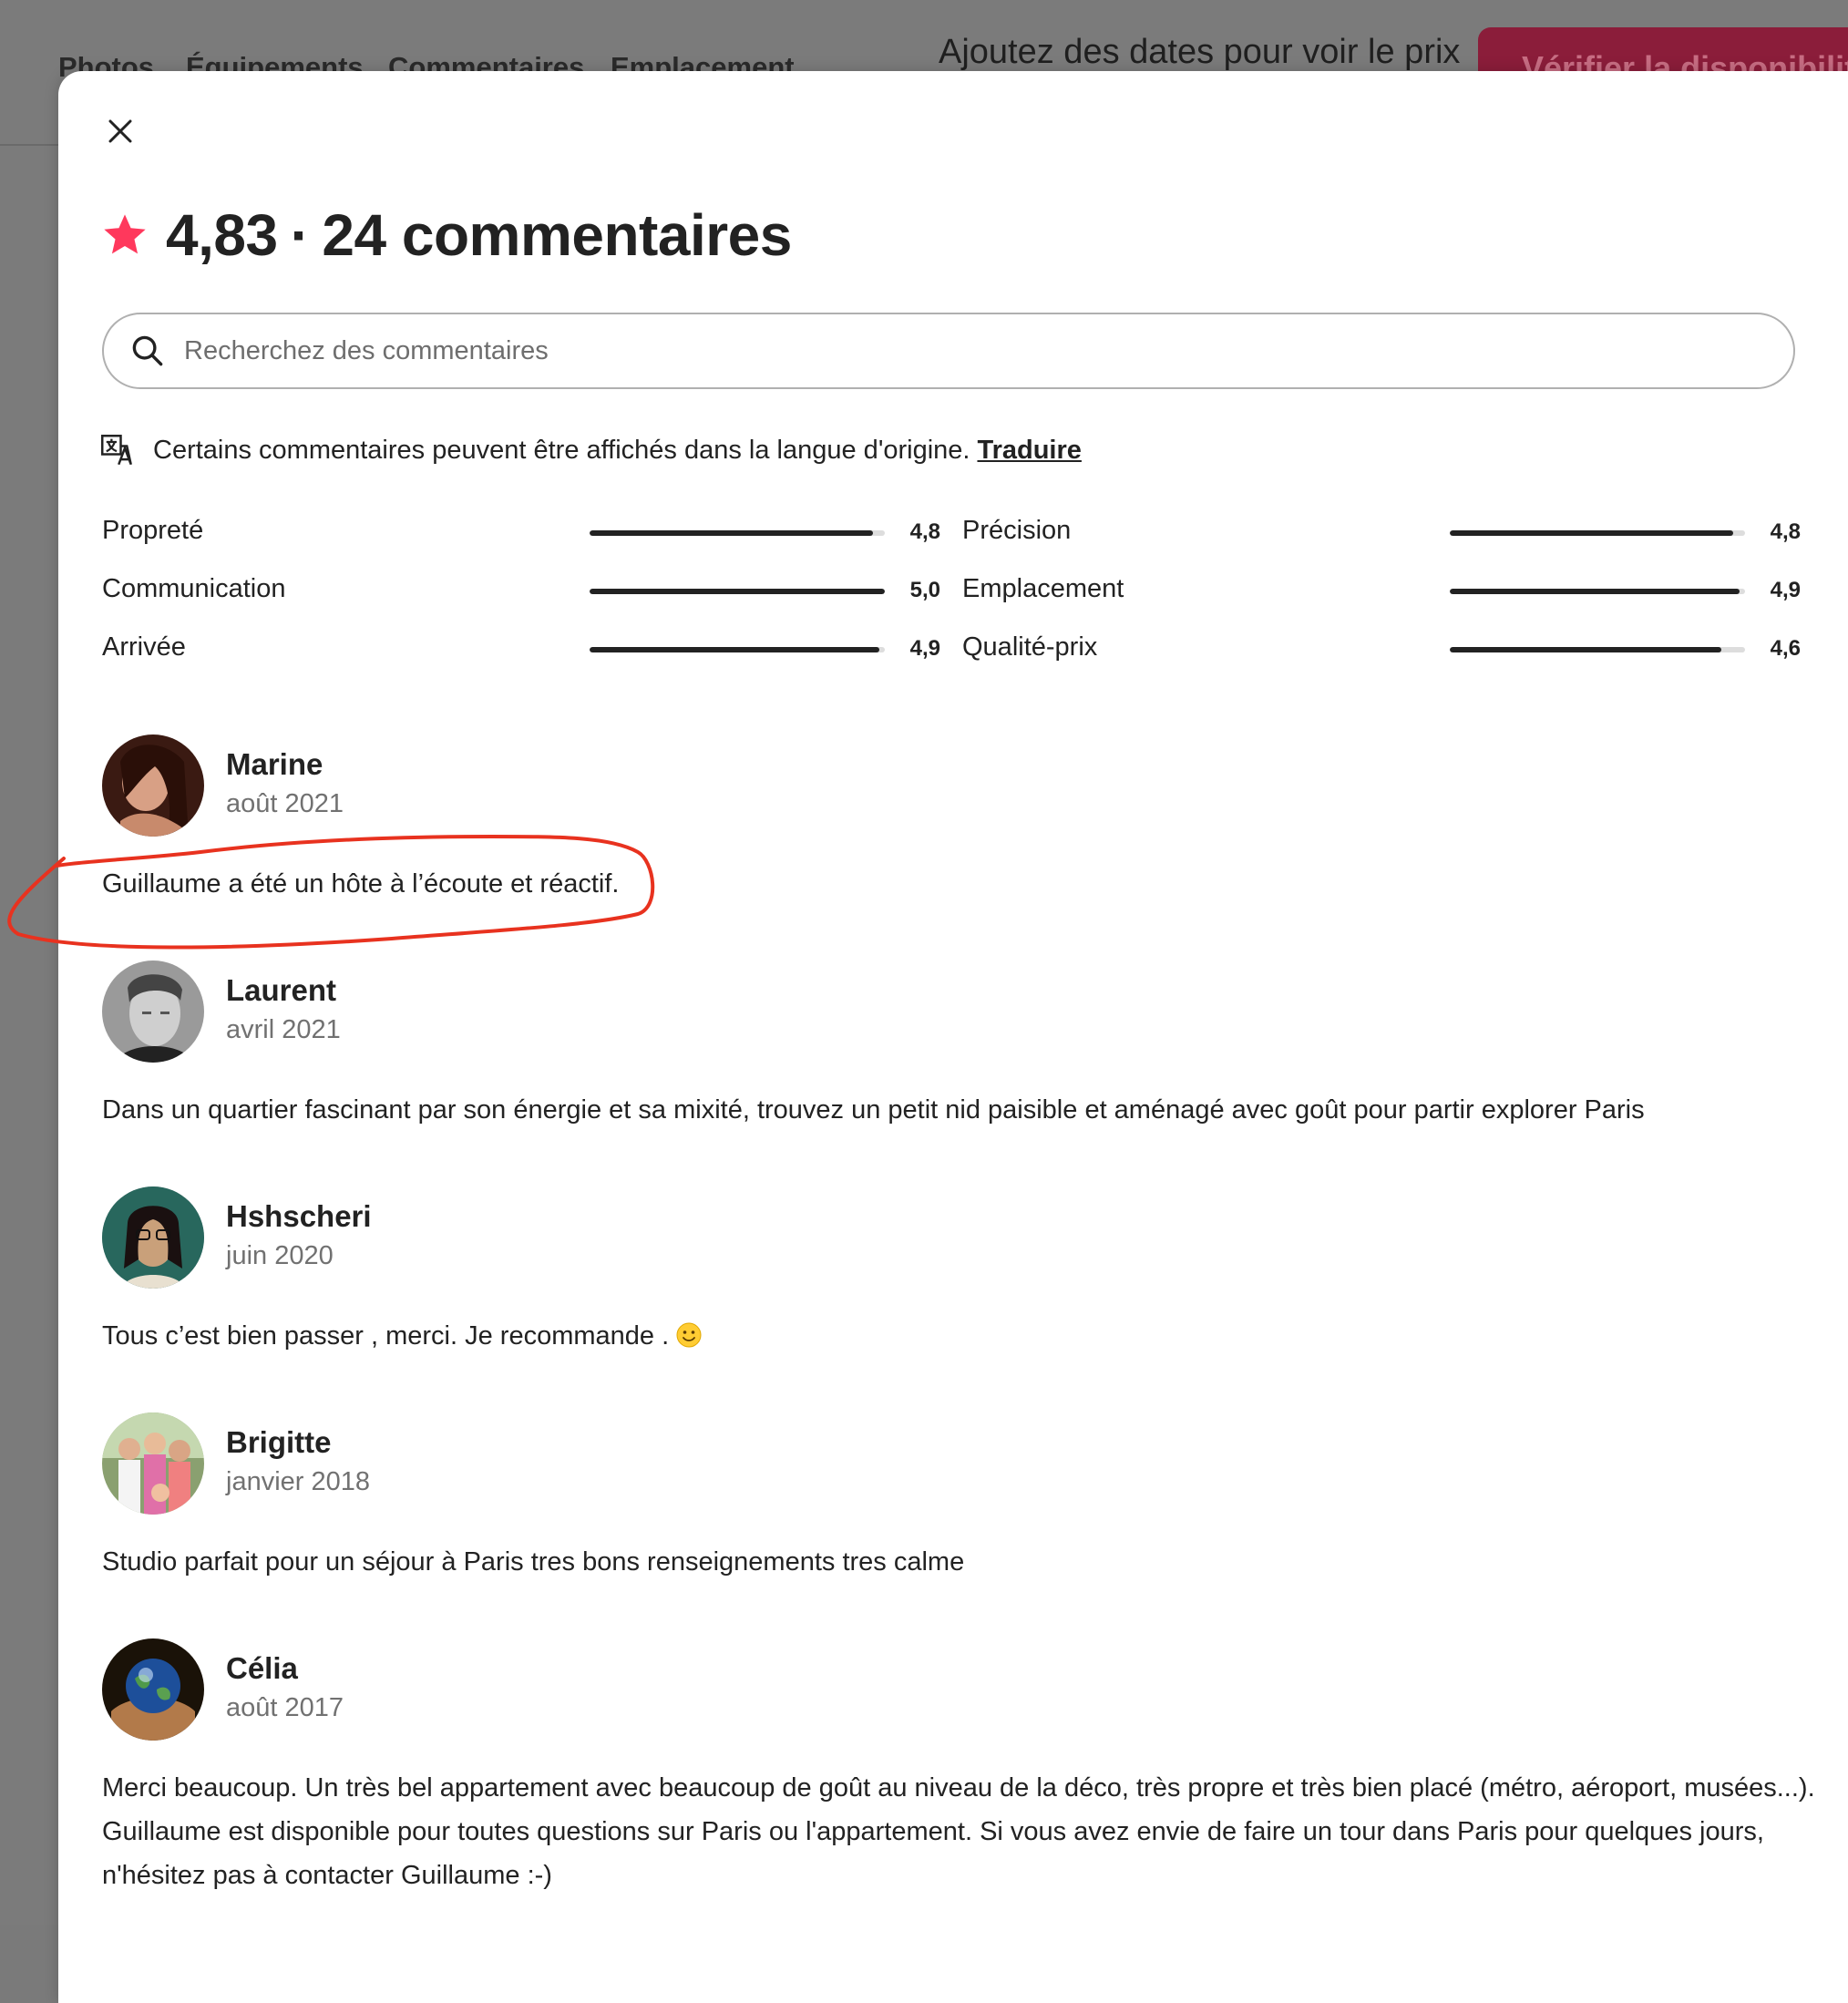 This screenshot has height=2003, width=1848. I want to click on reviewer-name: Hshscheri, so click(299, 1216).